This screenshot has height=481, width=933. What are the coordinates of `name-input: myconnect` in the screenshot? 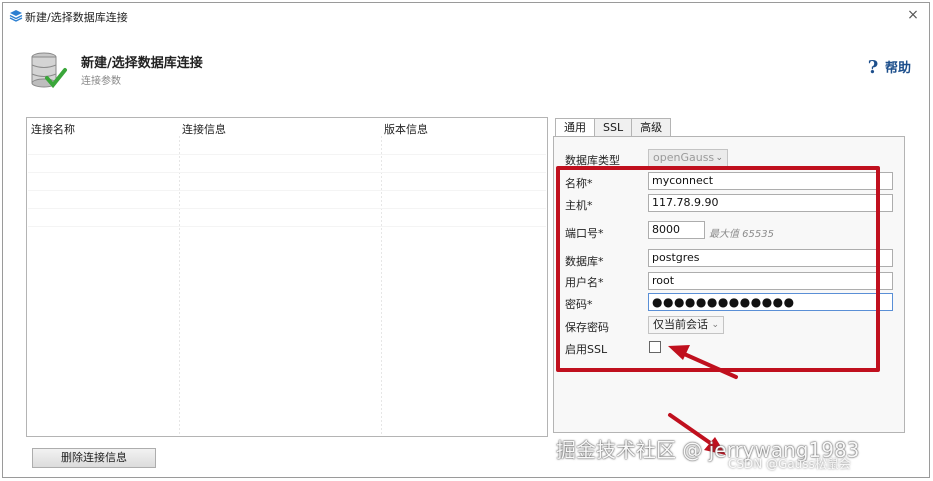 It's located at (770, 181).